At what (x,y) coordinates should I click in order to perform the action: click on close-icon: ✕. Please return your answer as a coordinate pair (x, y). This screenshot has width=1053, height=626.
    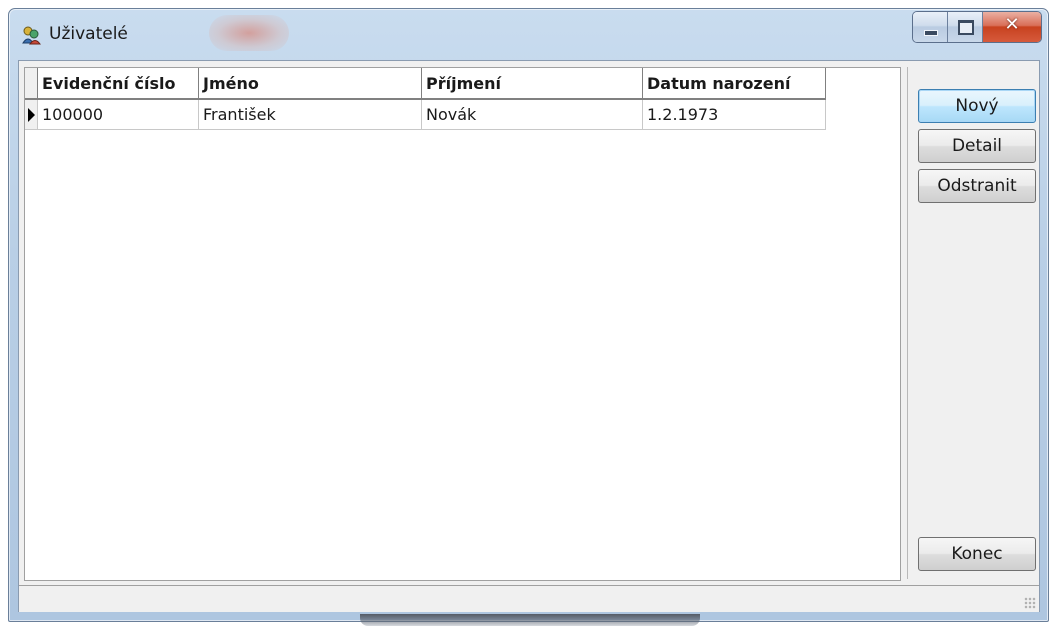
    Looking at the image, I should click on (1012, 24).